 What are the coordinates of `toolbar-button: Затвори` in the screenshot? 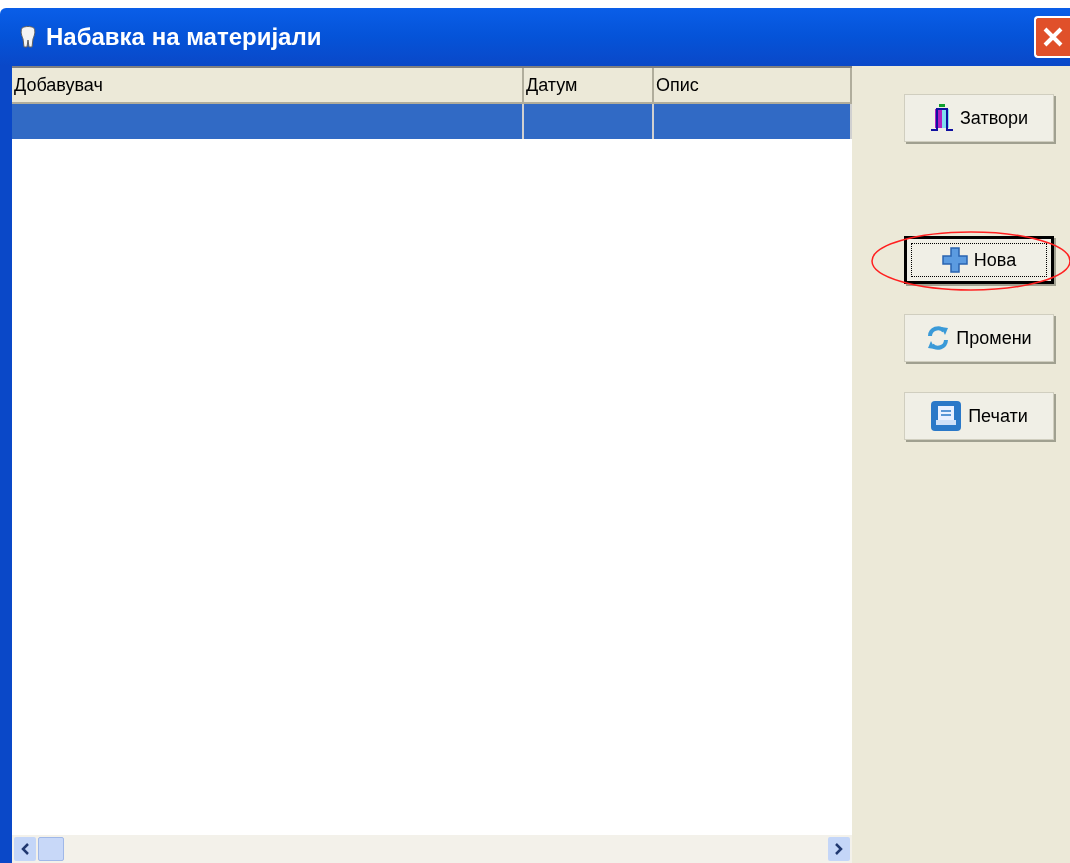 It's located at (979, 118).